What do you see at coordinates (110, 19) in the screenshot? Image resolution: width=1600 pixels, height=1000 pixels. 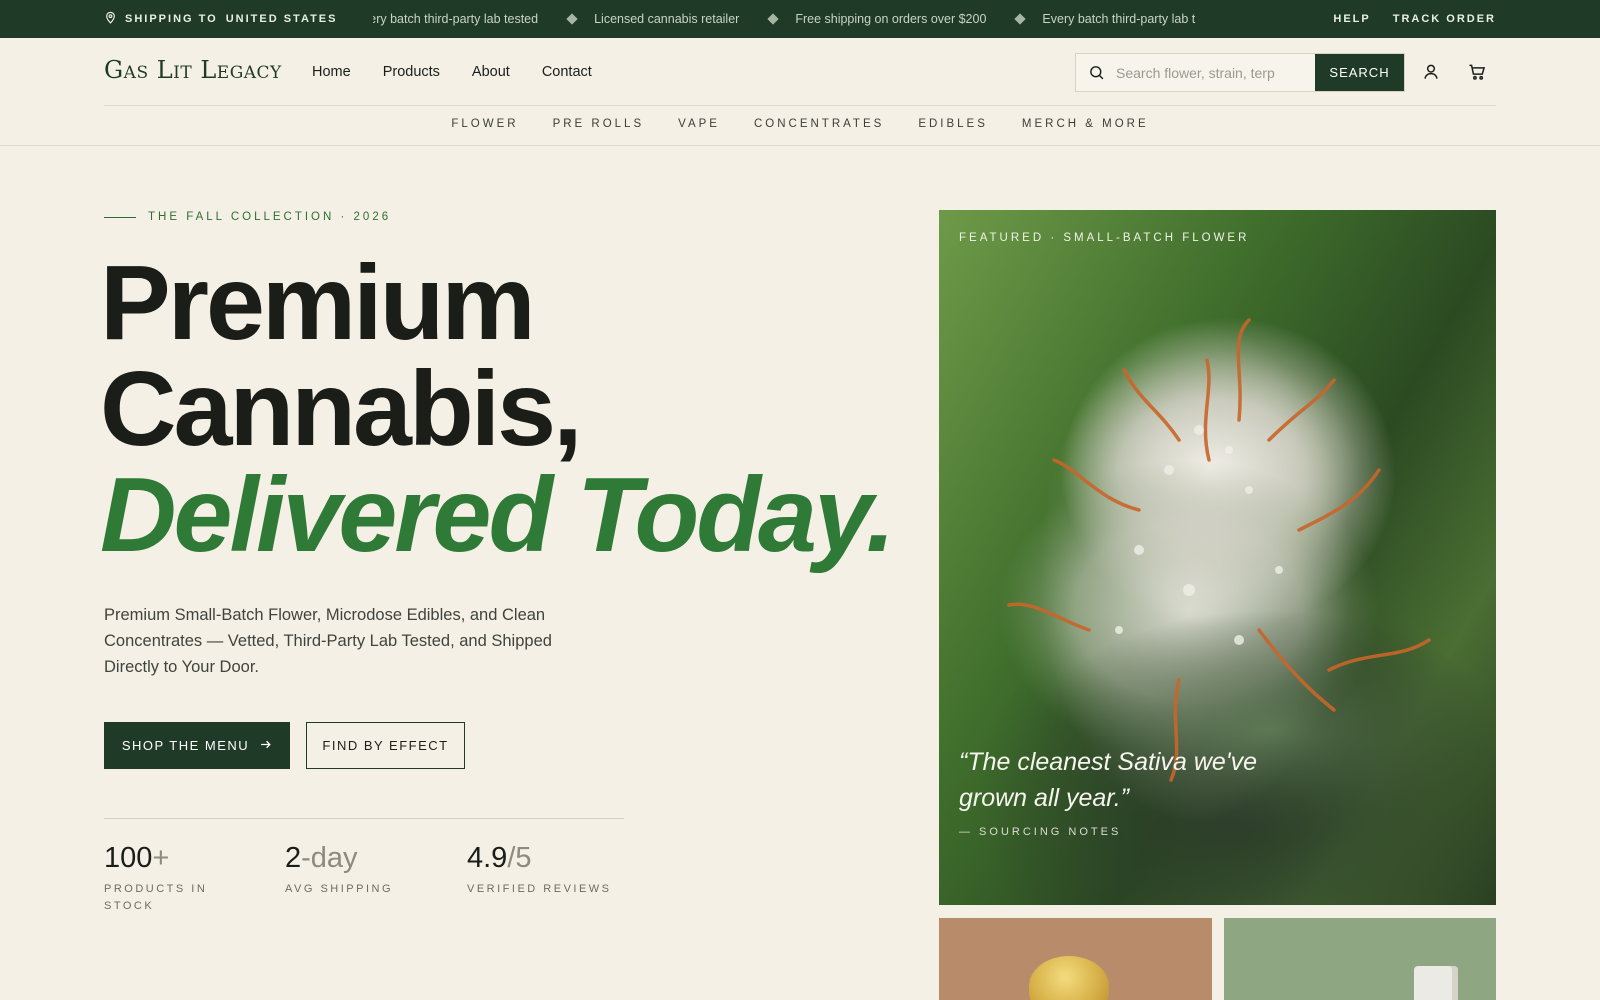 I see `location-pin-icon` at bounding box center [110, 19].